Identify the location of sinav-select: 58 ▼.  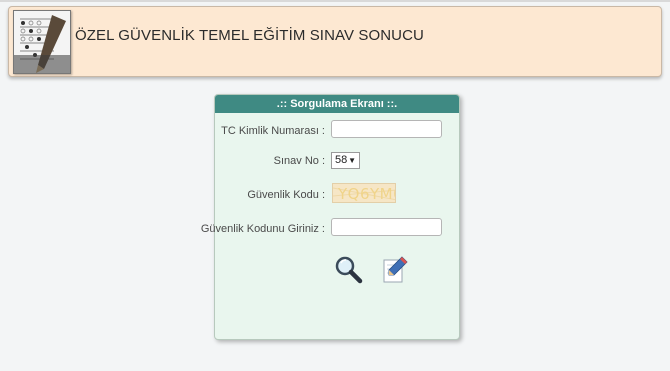
(345, 160).